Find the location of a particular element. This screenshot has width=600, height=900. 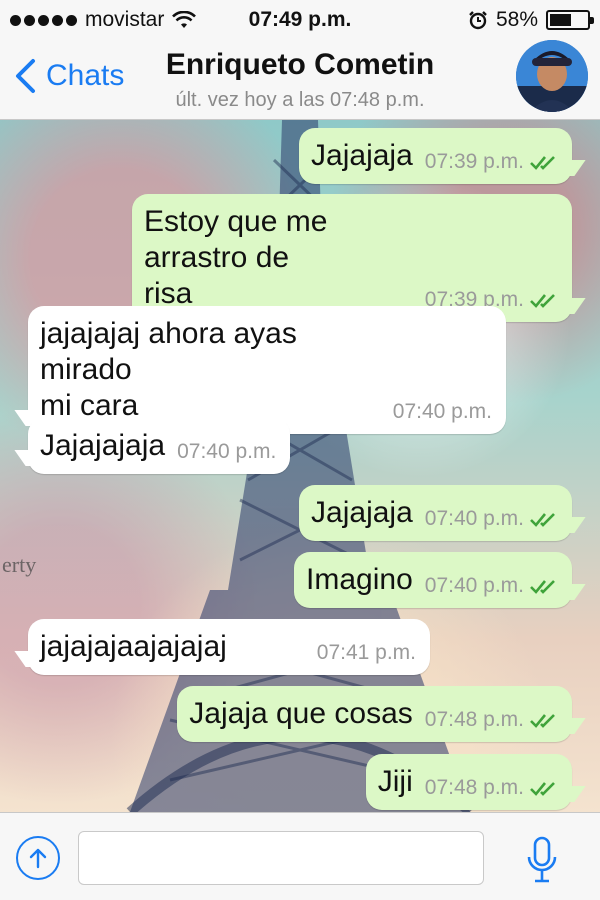

contact-avatar is located at coordinates (552, 76).